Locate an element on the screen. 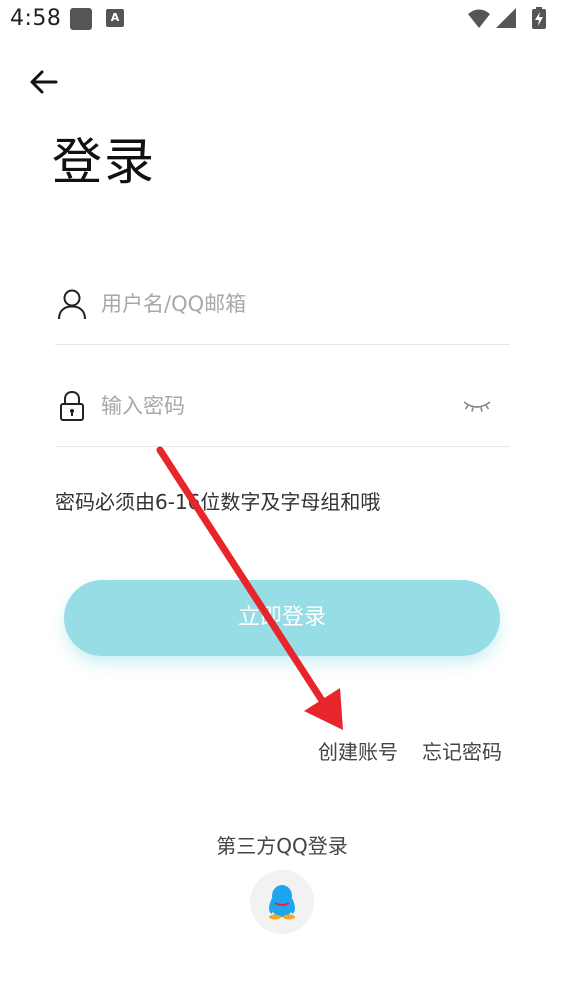 The height and width of the screenshot is (1004, 564). password-input is located at coordinates (281, 406).